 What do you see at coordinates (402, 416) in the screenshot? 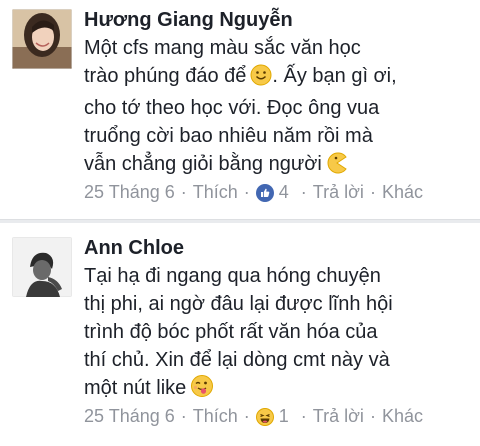
I see `more-button: Khác` at bounding box center [402, 416].